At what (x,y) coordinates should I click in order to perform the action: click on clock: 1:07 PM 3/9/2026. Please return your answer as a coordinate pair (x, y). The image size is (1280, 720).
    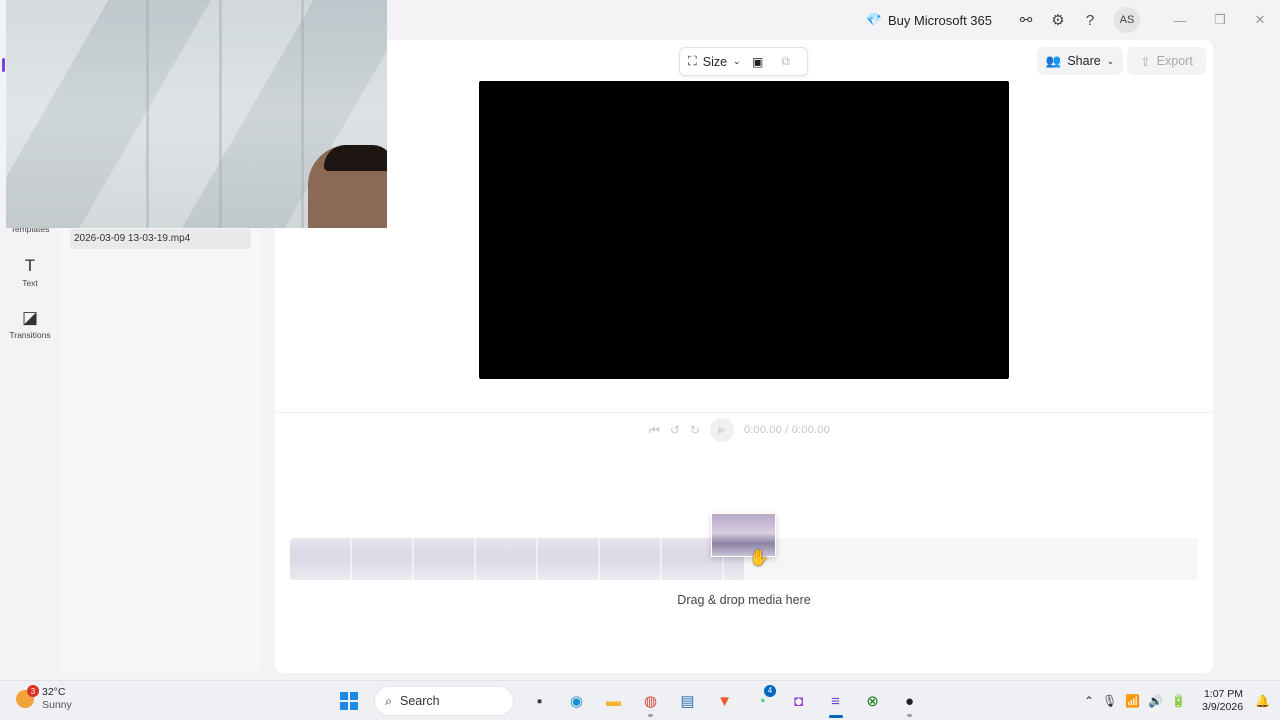
    Looking at the image, I should click on (1222, 701).